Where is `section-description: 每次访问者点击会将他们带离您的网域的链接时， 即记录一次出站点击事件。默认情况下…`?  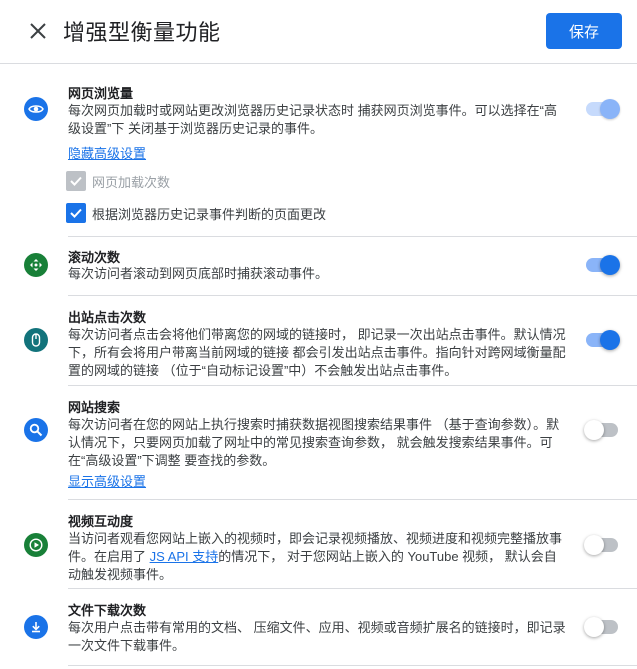
section-description: 每次访问者点击会将他们带离您的网域的链接时， 即记录一次出站点击事件。默认情况下… is located at coordinates (317, 352).